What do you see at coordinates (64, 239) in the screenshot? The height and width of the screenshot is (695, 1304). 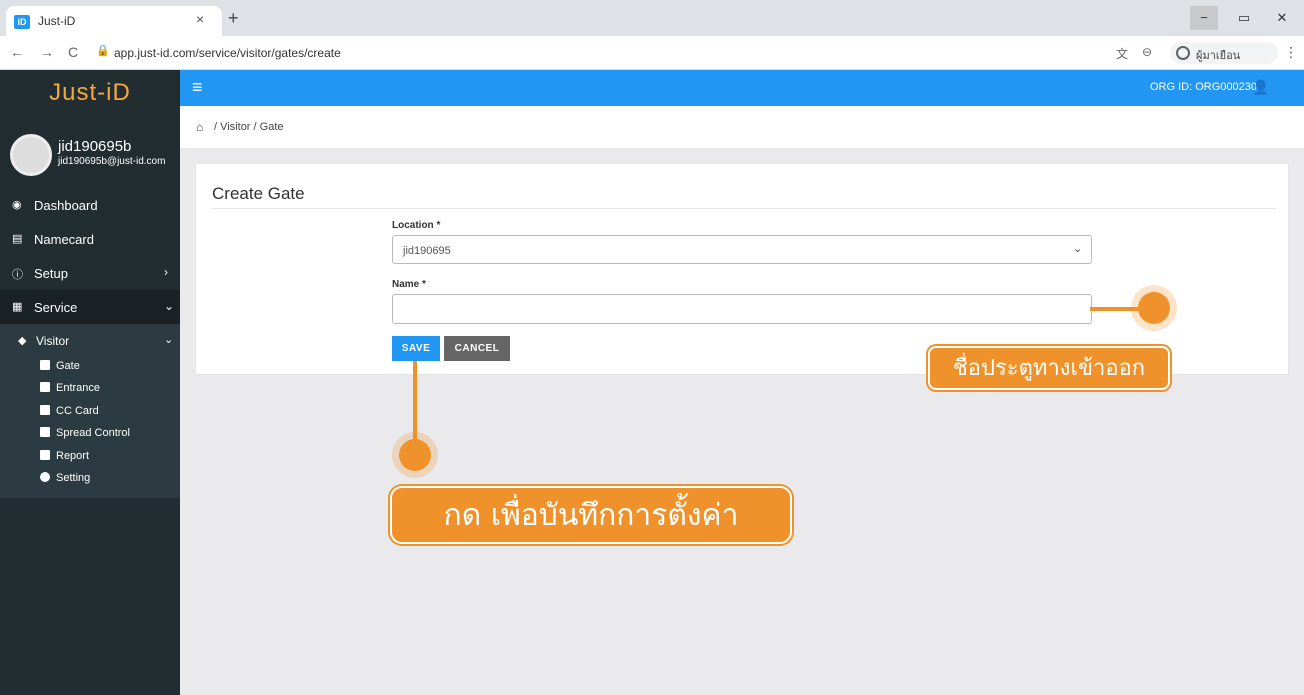 I see `sidebar-item-label: Namecard` at bounding box center [64, 239].